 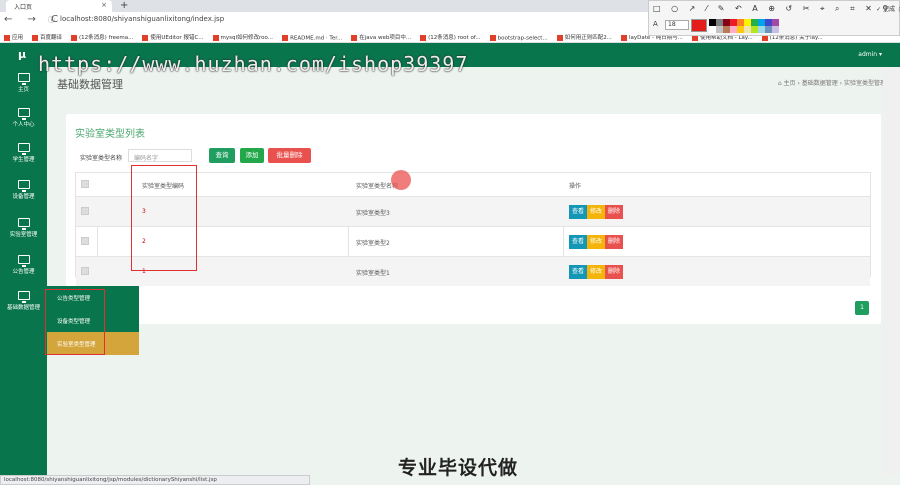 I want to click on selected-color-swatch, so click(x=699, y=25).